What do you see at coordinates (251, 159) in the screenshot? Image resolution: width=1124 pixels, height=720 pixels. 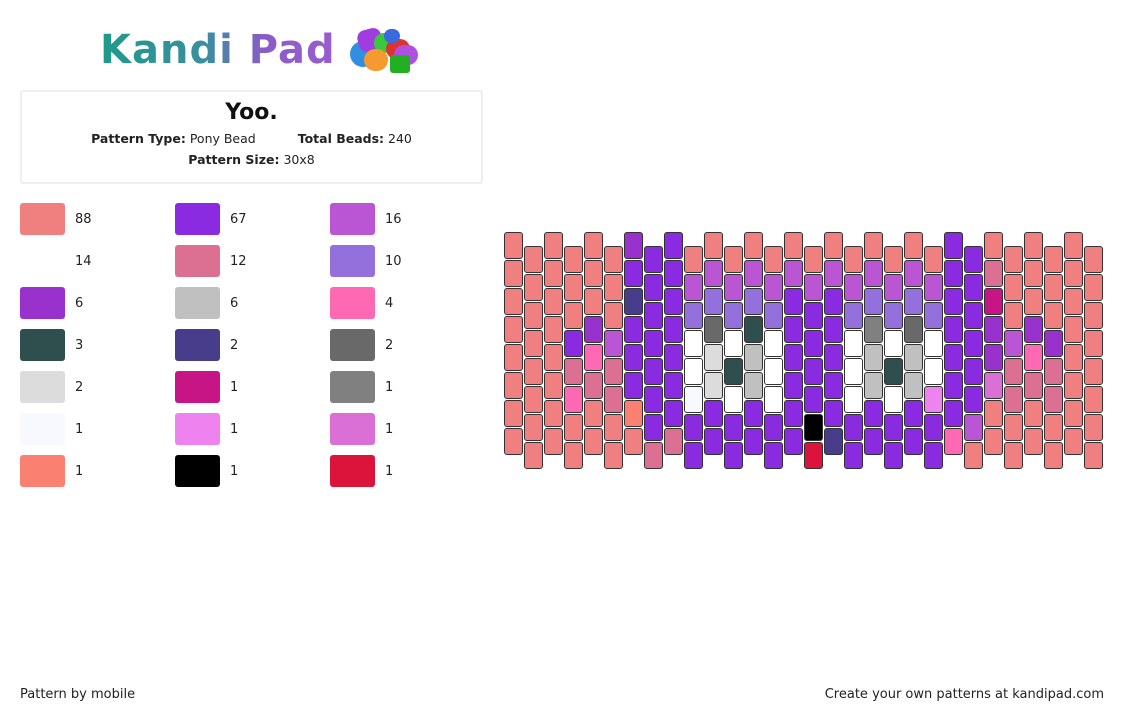 I see `pattern-meta-row-2: Pattern Size: 30x8` at bounding box center [251, 159].